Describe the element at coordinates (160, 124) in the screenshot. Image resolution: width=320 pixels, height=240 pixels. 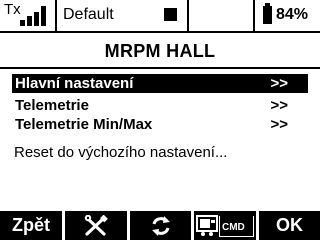
I see `menu-item-telemetry-minmax: Telemetrie Min/Max >>` at that location.